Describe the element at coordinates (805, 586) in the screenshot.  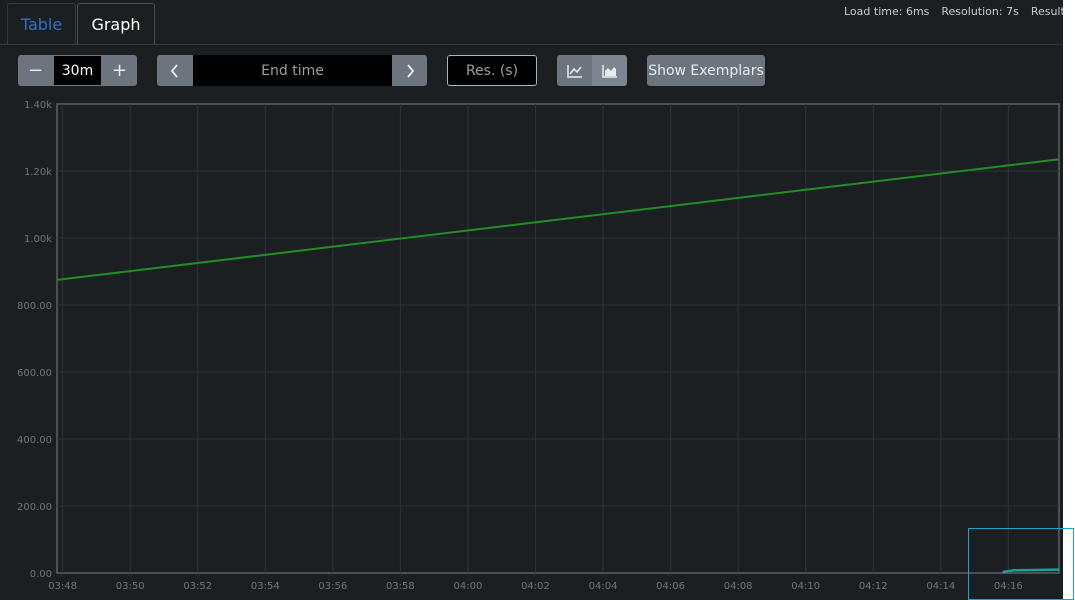
I see `x-tick-label: 04:10` at that location.